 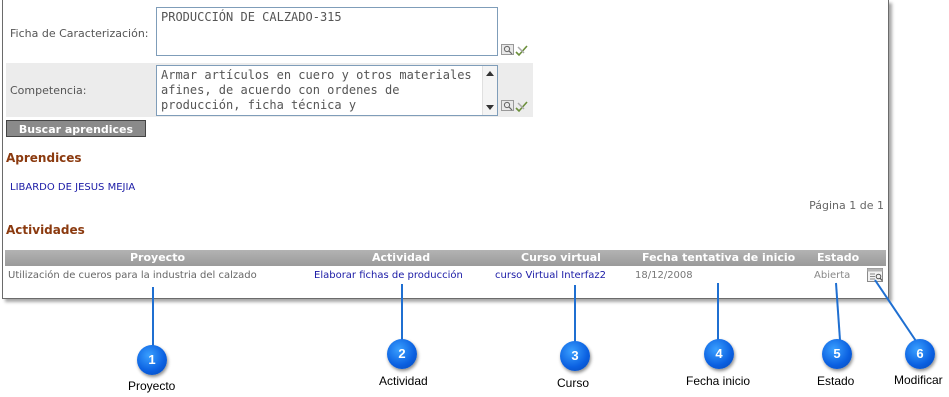 I want to click on callout-label-actividad: Actividad, so click(x=403, y=381).